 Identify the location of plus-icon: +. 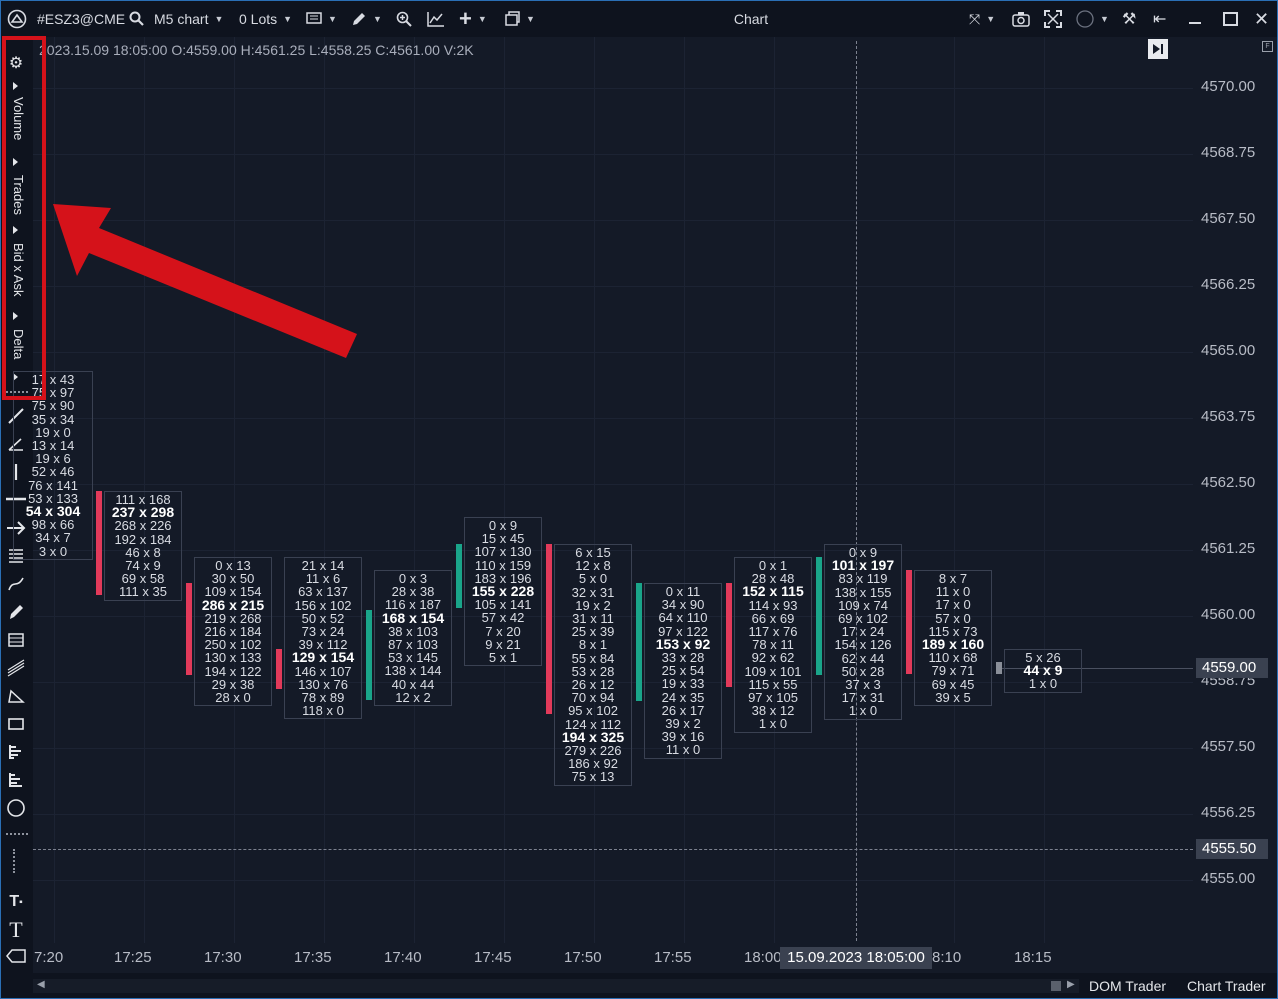
(465, 18).